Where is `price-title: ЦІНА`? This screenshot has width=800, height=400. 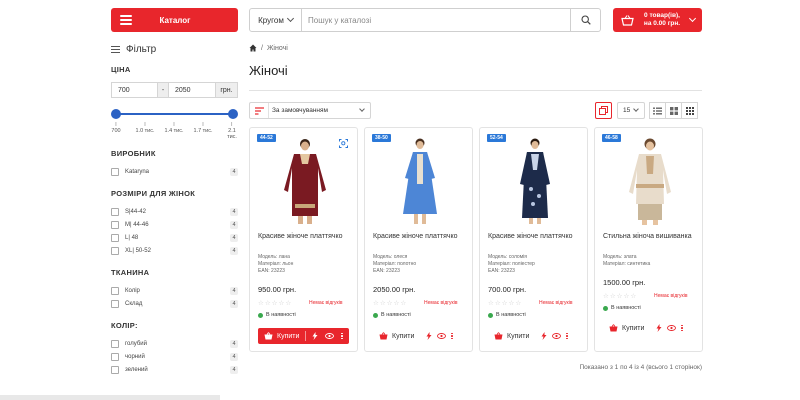 price-title: ЦІНА is located at coordinates (121, 69).